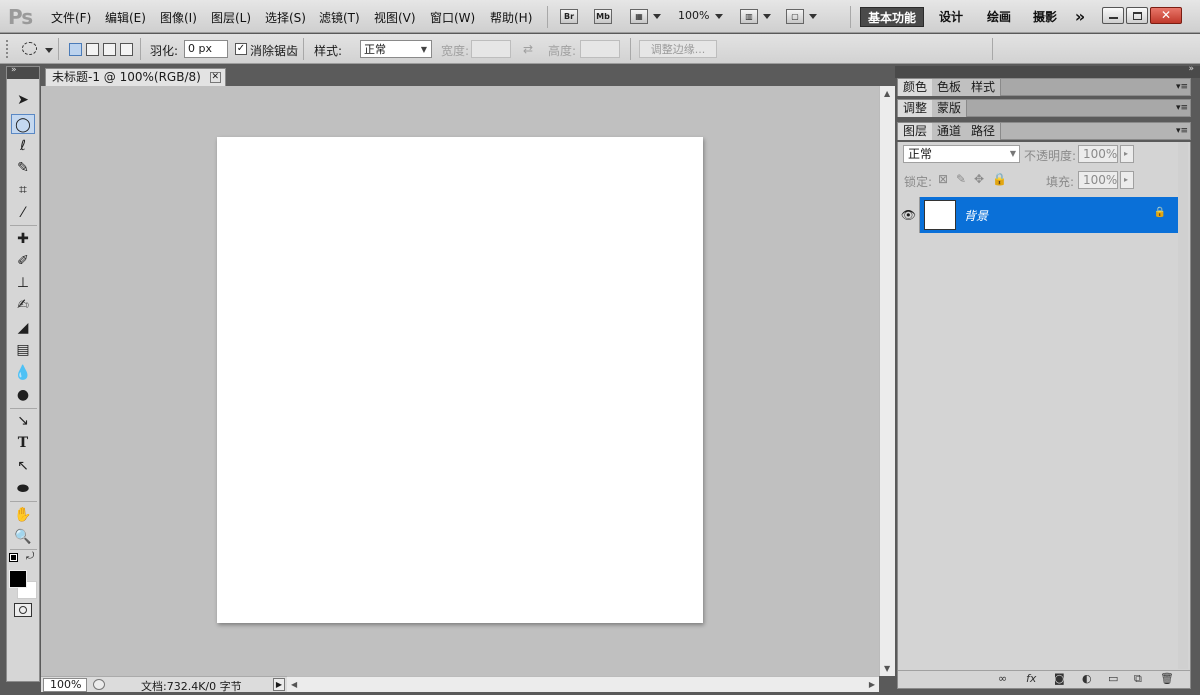  I want to click on fill-slider-arrow-icon: ▸, so click(1127, 180).